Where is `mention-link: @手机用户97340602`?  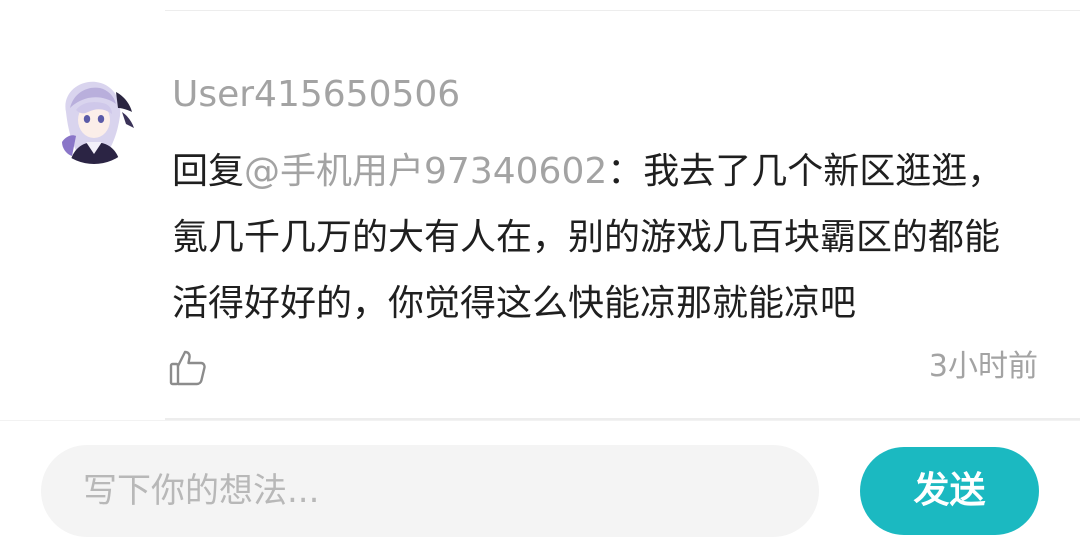
mention-link: @手机用户97340602 is located at coordinates (425, 171).